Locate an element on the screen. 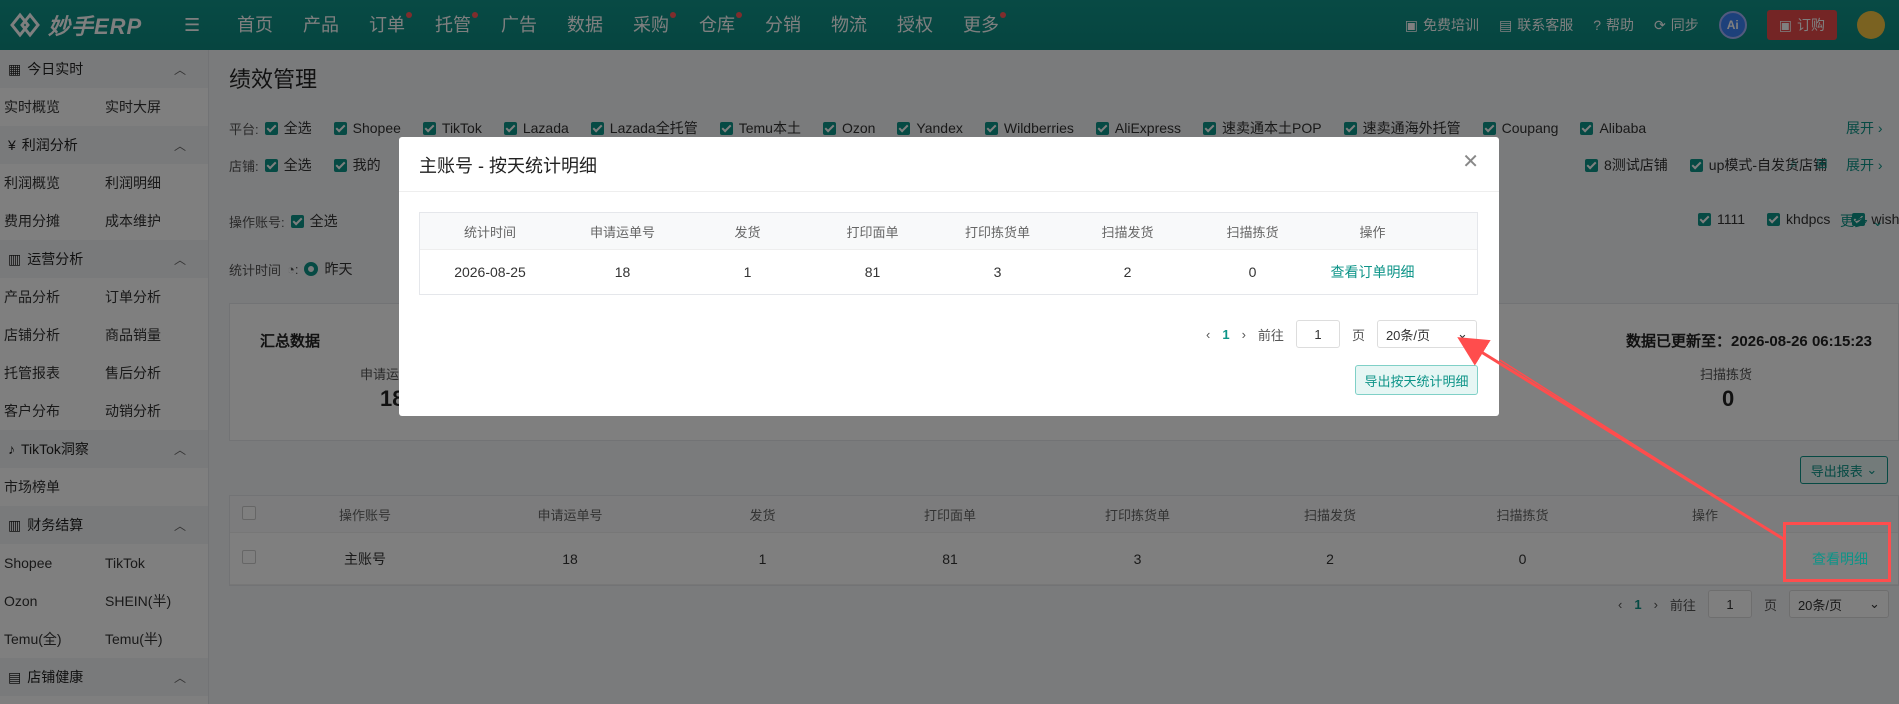 The height and width of the screenshot is (704, 1899). column-header: 打印面单 is located at coordinates (872, 232).